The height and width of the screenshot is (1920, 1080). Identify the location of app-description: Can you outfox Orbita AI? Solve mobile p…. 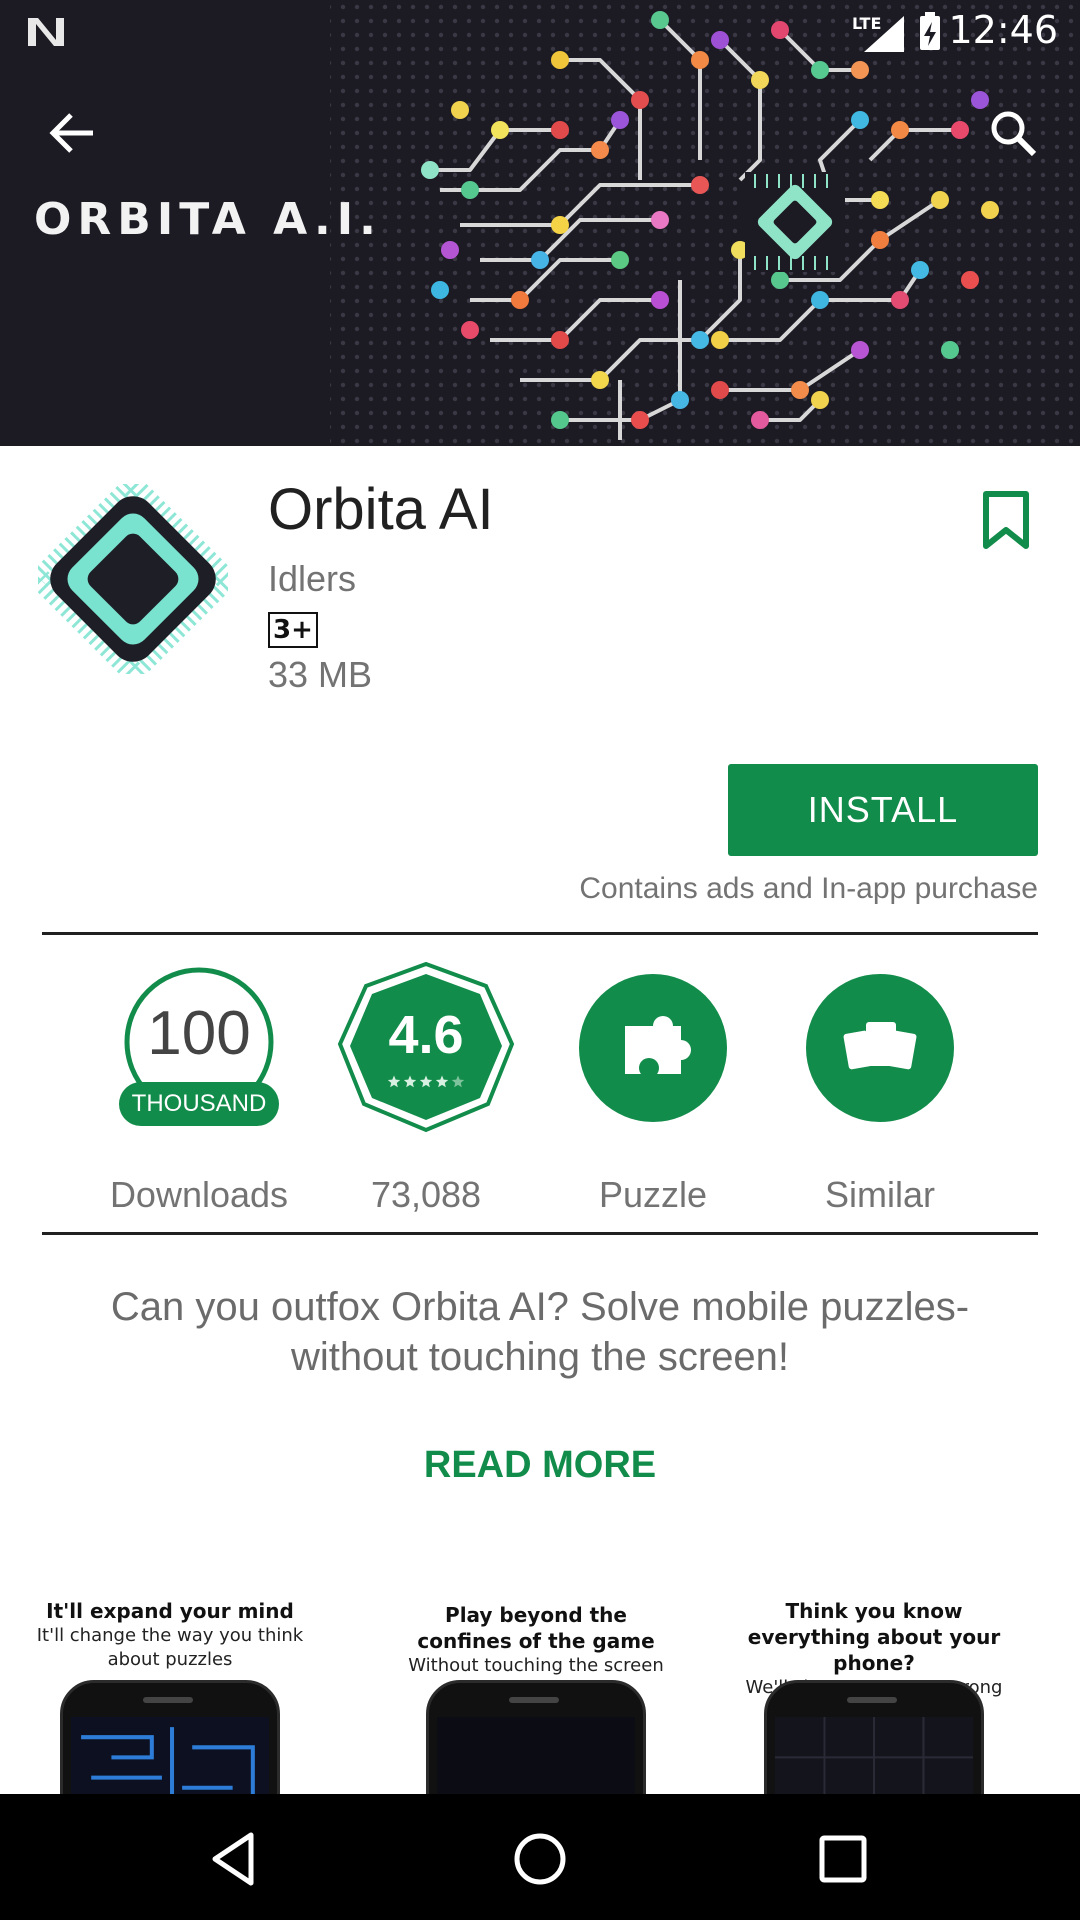
(540, 1332).